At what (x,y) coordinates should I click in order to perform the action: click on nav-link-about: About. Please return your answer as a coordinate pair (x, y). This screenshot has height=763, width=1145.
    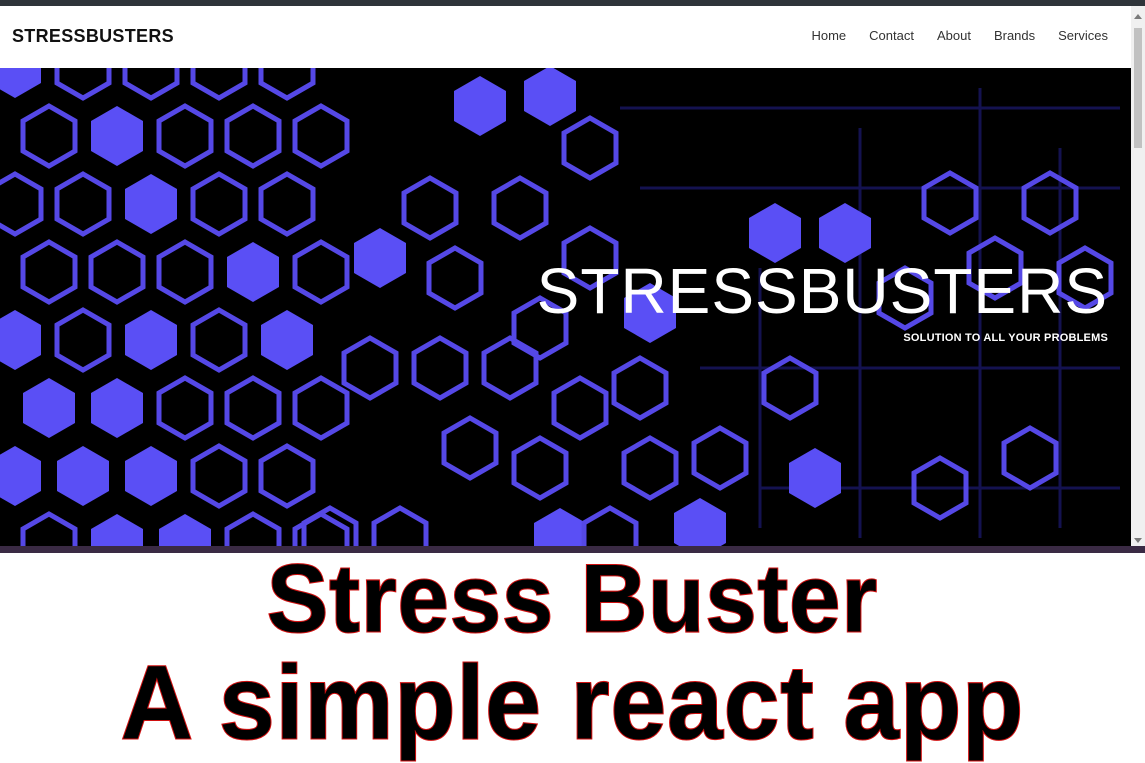
    Looking at the image, I should click on (954, 35).